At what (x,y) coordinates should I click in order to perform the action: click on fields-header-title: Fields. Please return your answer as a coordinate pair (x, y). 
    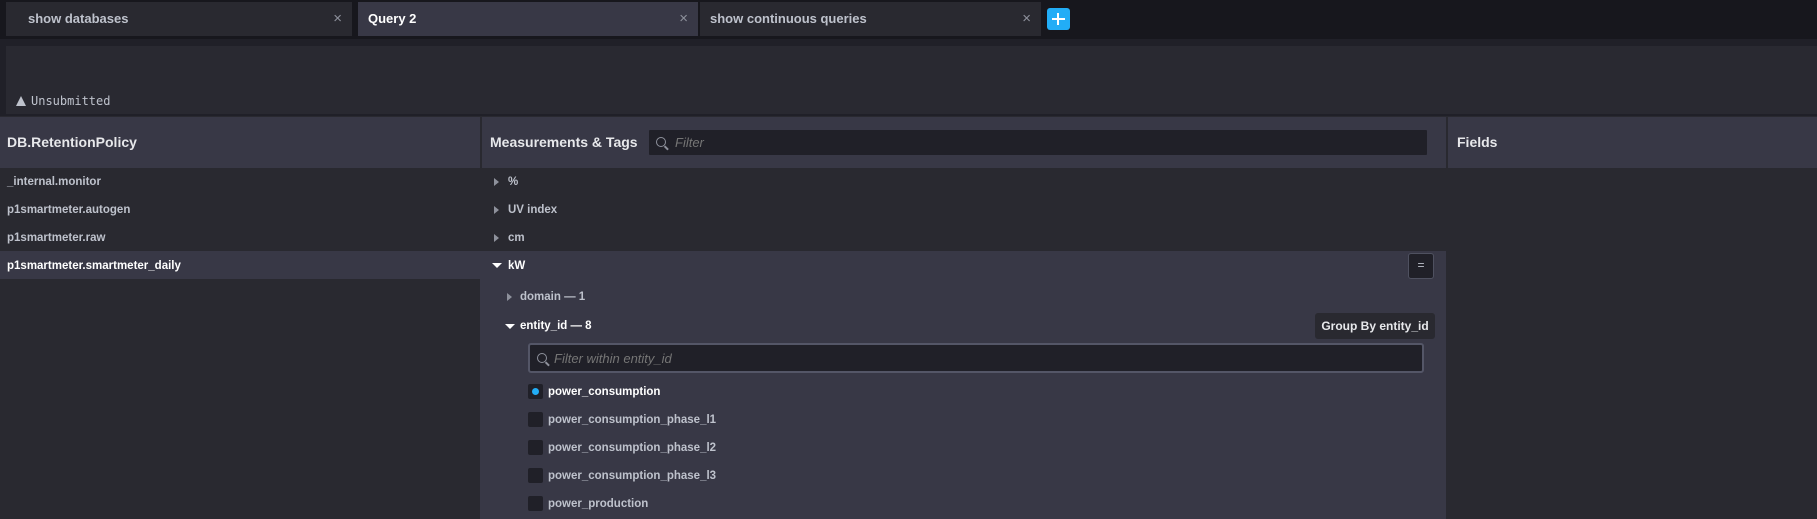
    Looking at the image, I should click on (1477, 142).